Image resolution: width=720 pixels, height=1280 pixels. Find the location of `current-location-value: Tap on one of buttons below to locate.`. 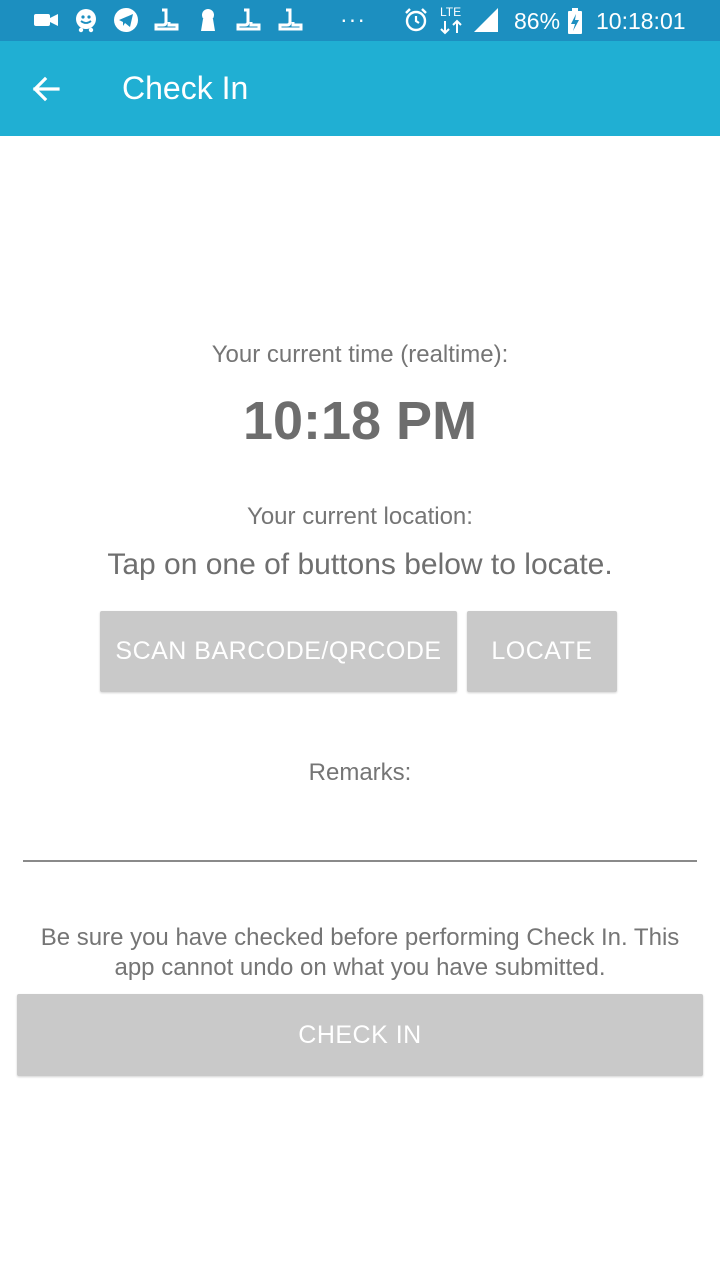

current-location-value: Tap on one of buttons below to locate. is located at coordinates (360, 564).